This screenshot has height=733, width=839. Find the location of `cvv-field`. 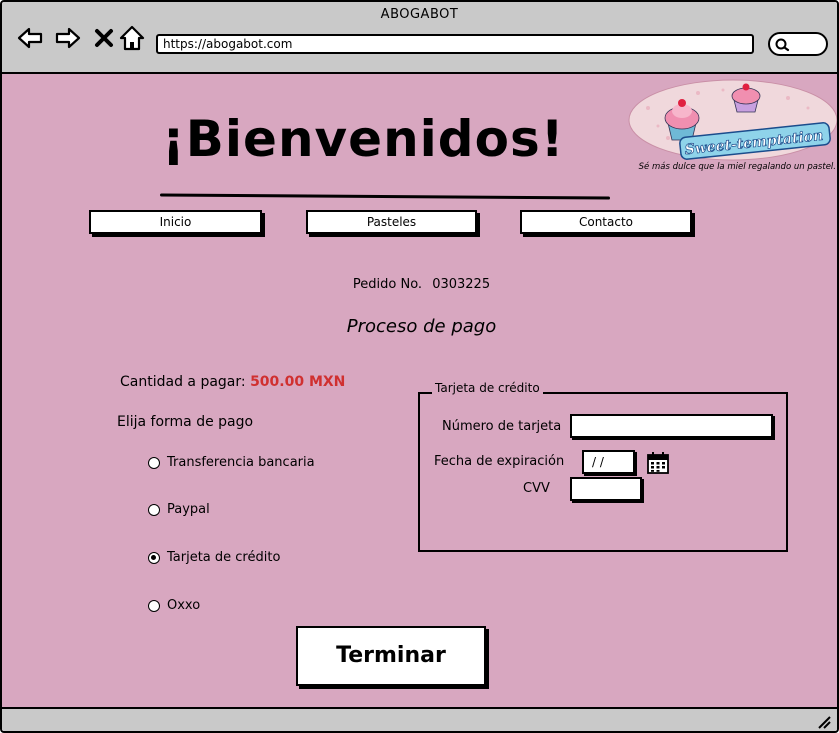

cvv-field is located at coordinates (606, 489).